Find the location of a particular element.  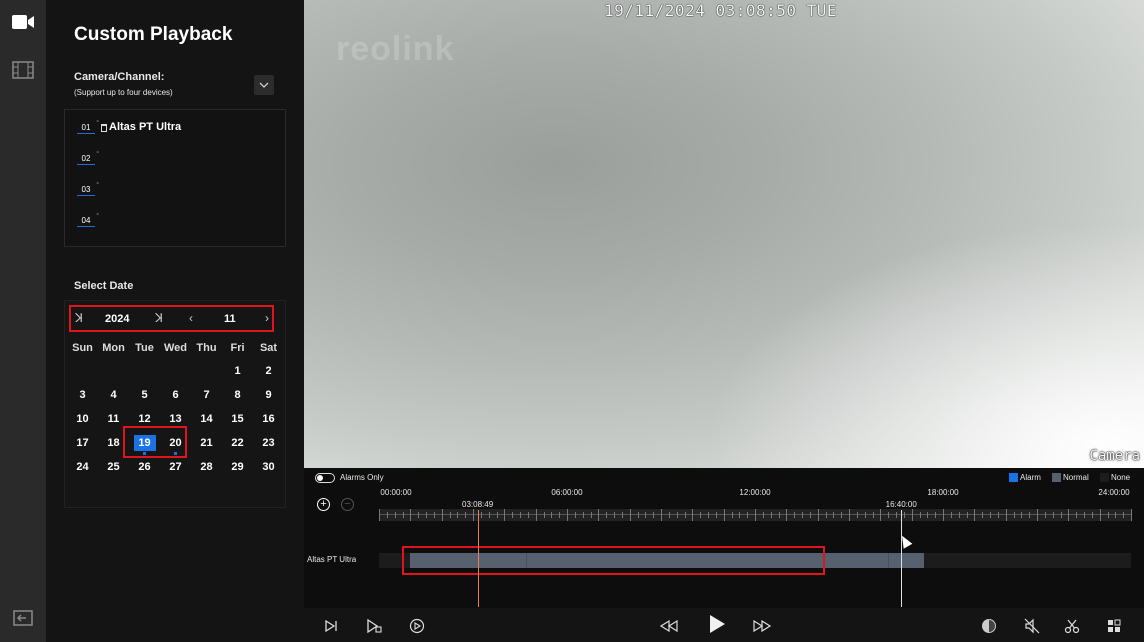

legend-none-label: None is located at coordinates (1121, 477).